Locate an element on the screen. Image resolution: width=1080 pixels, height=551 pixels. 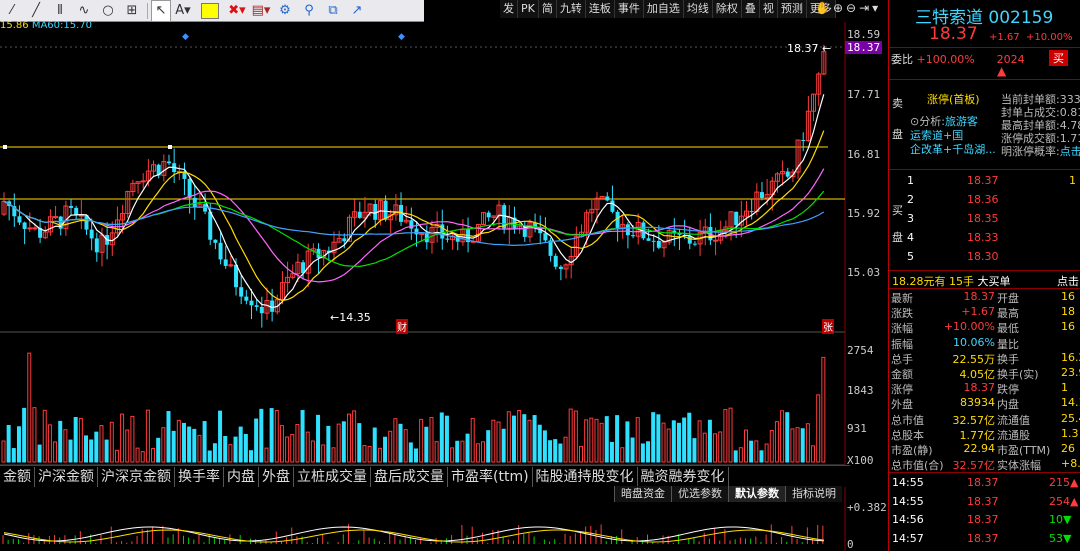
quote-value: 18.37 is located at coordinates (979, 296).